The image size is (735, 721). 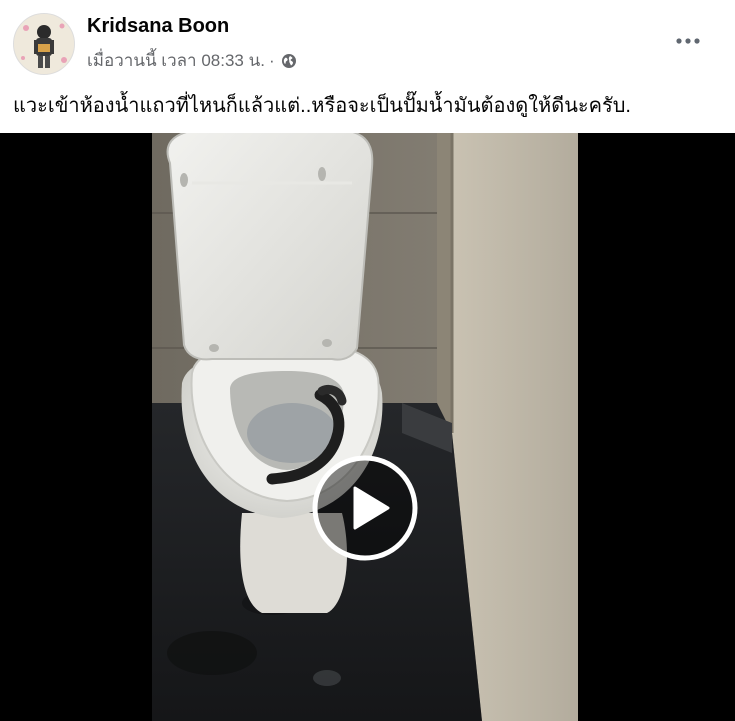 I want to click on post-meta: เมื่อวานนี้ เวลา 08:33 น. ·, so click(x=192, y=60).